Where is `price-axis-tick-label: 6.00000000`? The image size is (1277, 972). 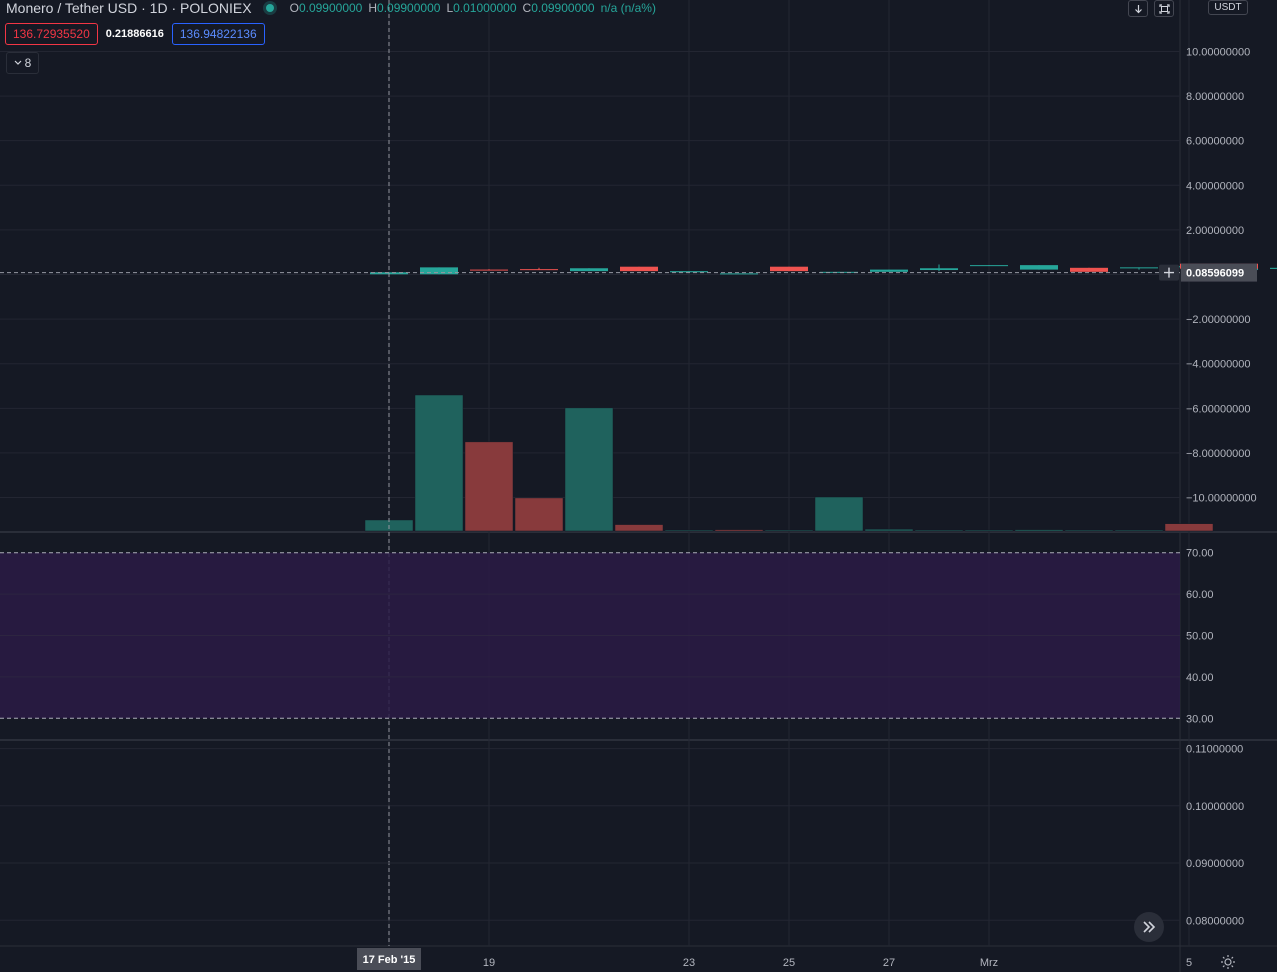 price-axis-tick-label: 6.00000000 is located at coordinates (1215, 142).